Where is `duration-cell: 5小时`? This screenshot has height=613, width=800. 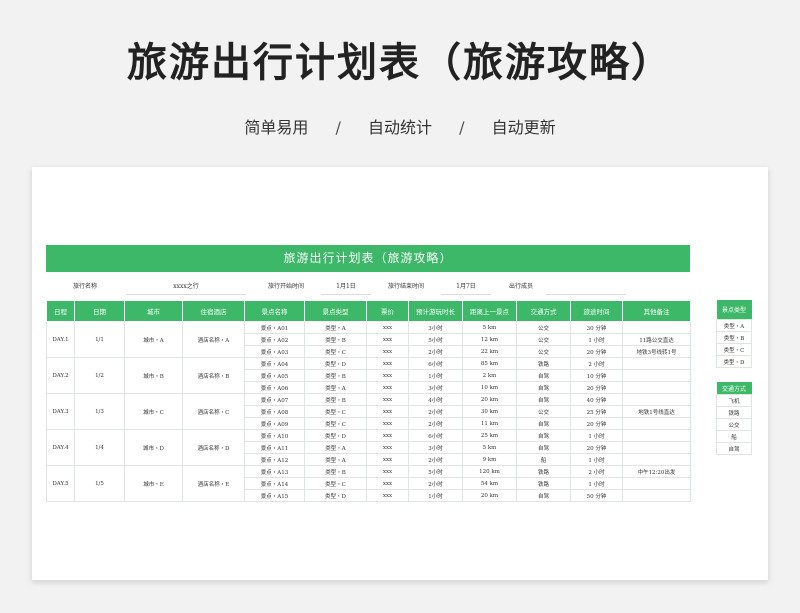
duration-cell: 5小时 is located at coordinates (435, 471).